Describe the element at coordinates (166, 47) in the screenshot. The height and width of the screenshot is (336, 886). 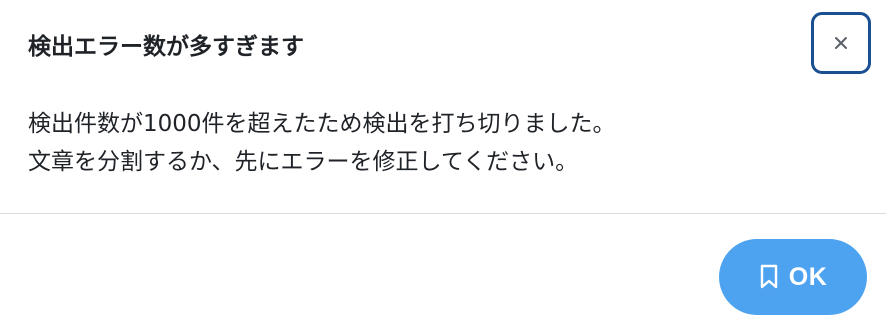
I see `dialog-title: 検出エラー数が多すぎます` at that location.